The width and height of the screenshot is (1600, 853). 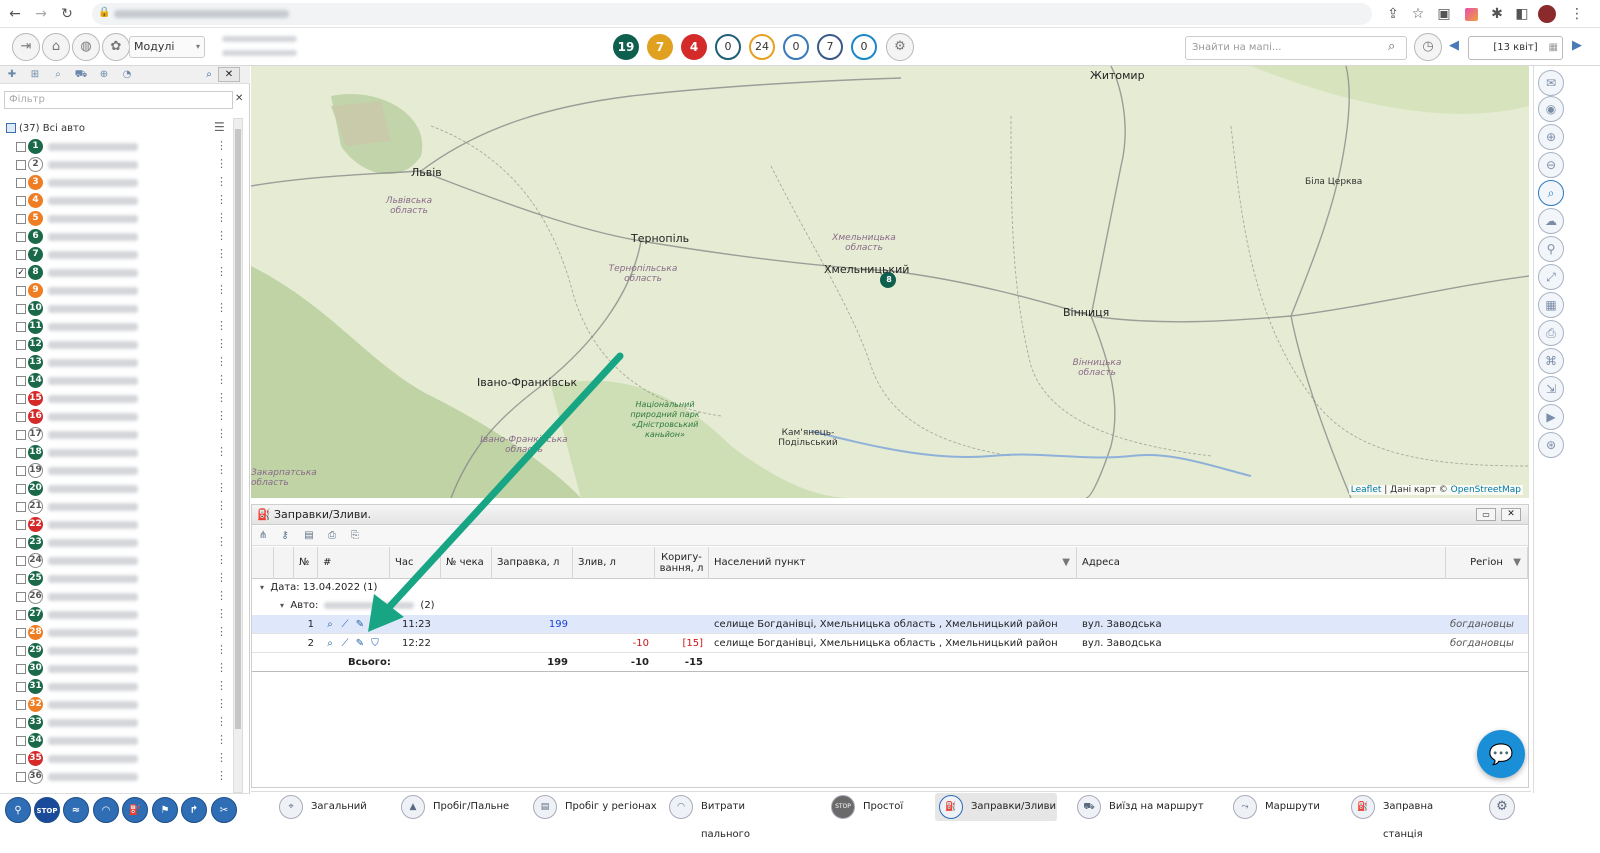 I want to click on direction-icon: ↱, so click(x=194, y=810).